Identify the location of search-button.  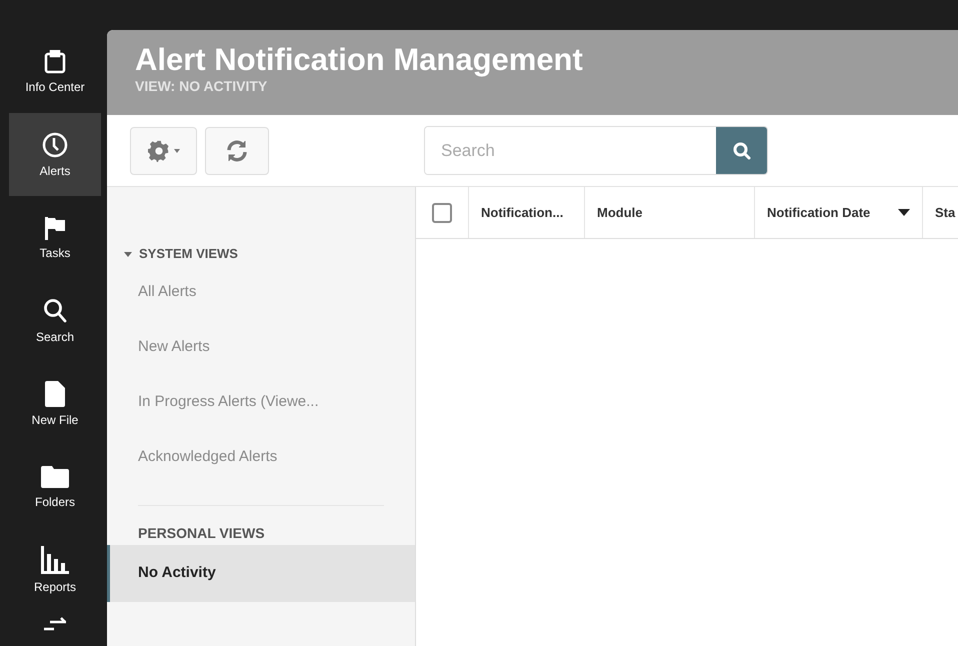
(741, 150).